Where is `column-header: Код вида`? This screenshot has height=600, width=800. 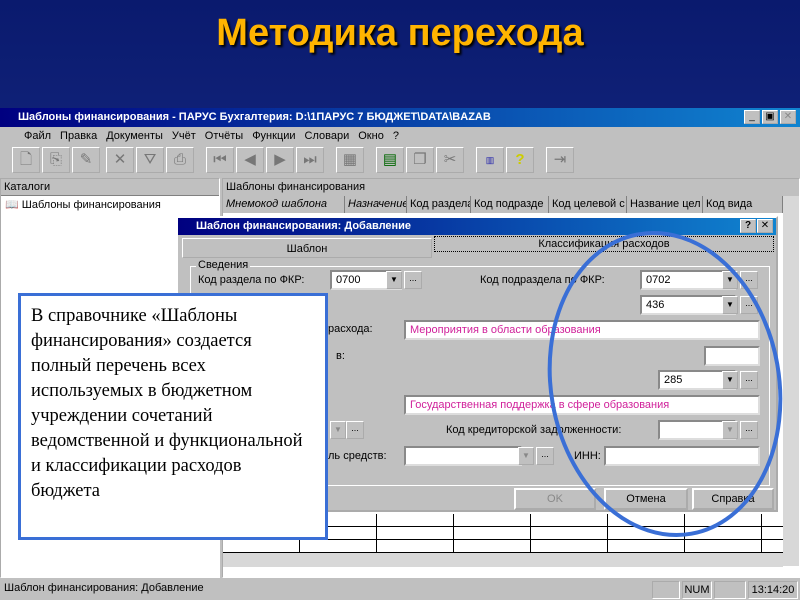 column-header: Код вида is located at coordinates (743, 204).